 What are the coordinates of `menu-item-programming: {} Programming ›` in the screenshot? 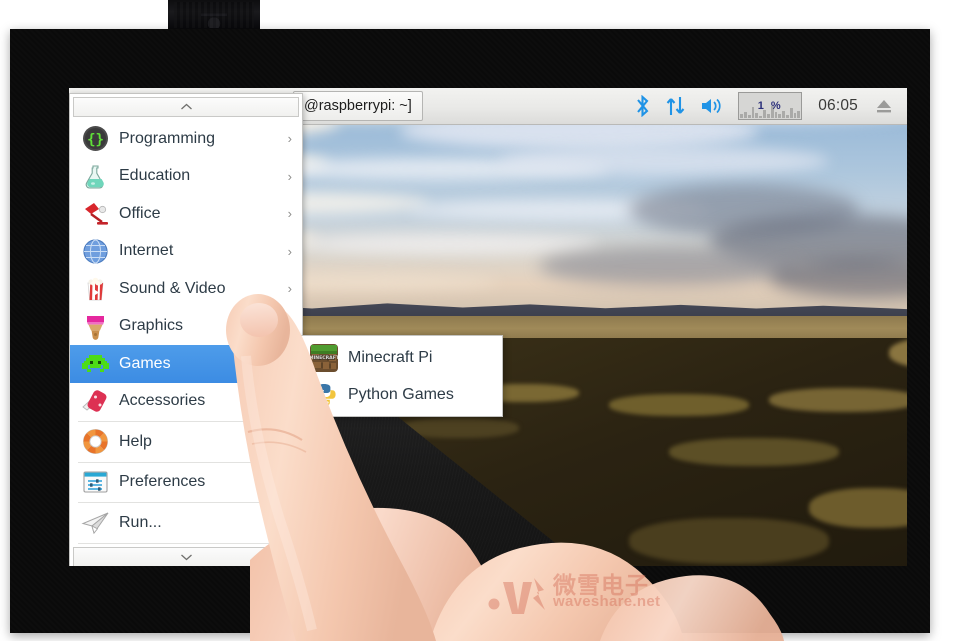 It's located at (186, 139).